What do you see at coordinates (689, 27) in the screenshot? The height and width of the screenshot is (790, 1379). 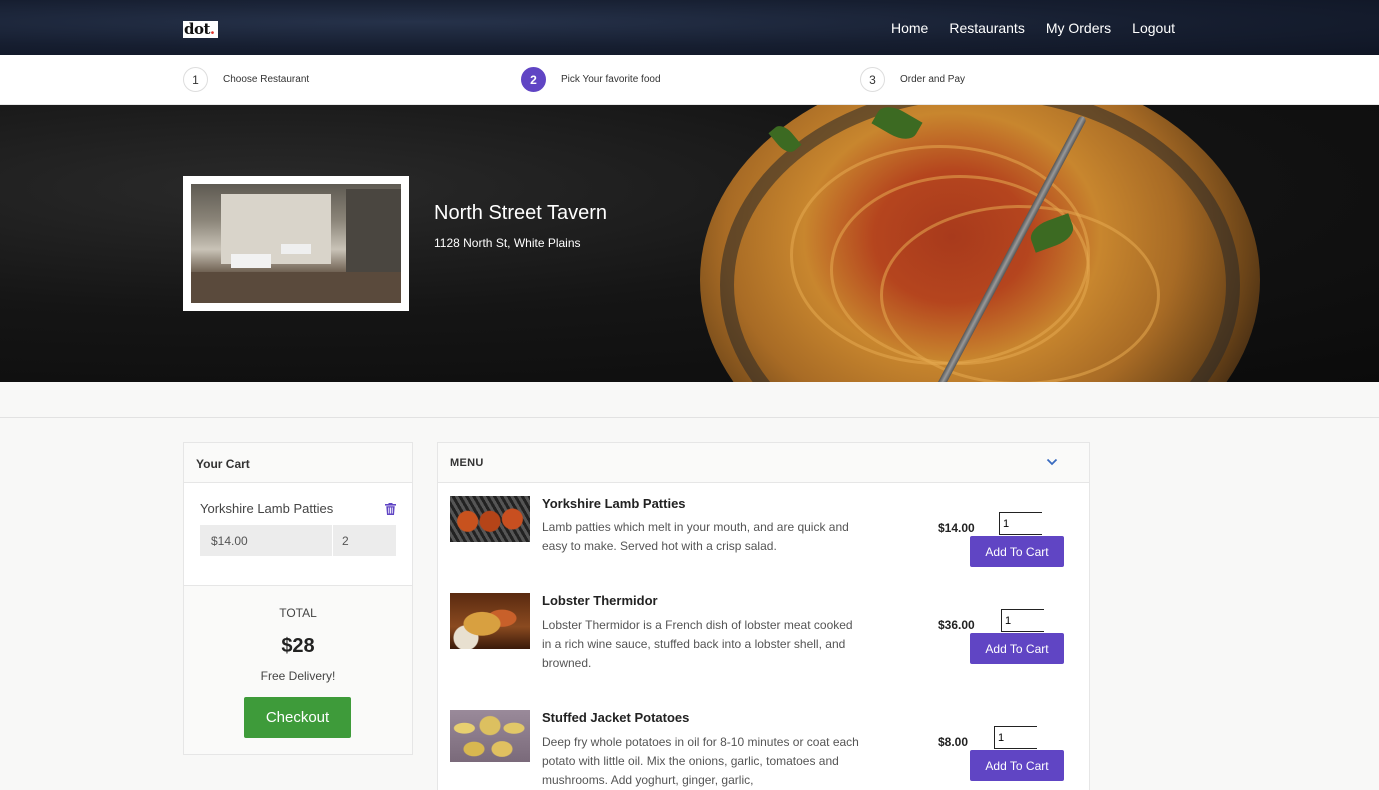 I see `navbar: dot. Home Restaurants My Orders Logout` at bounding box center [689, 27].